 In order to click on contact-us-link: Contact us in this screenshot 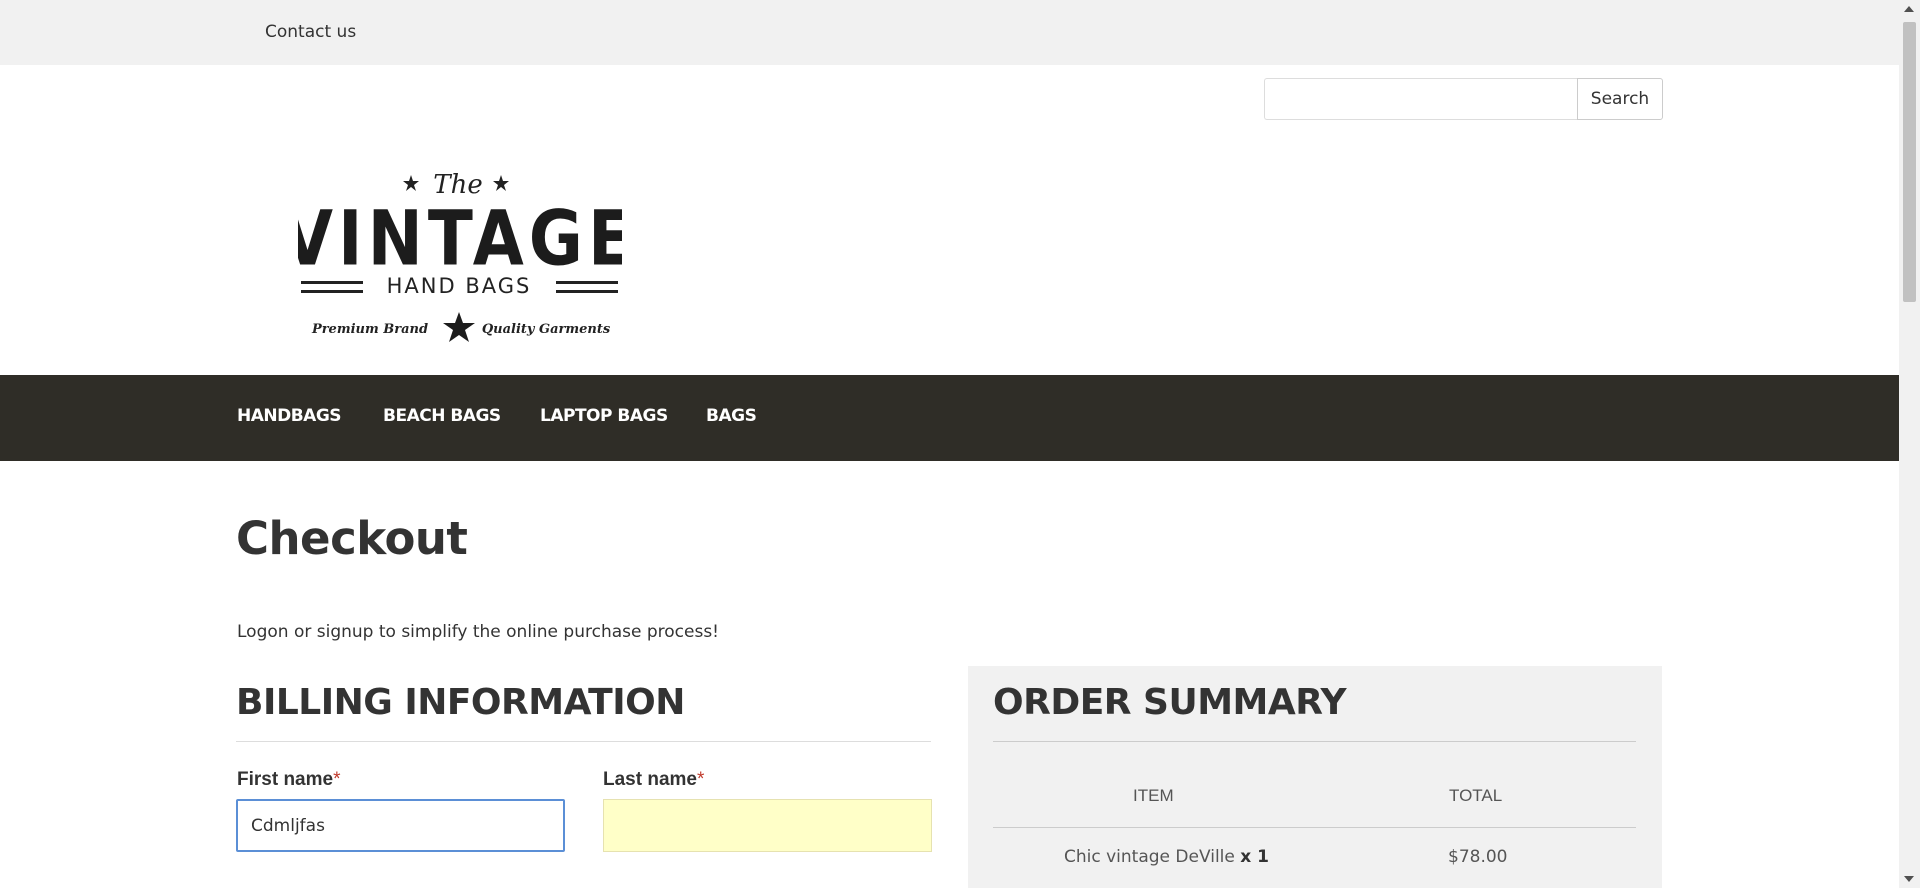, I will do `click(310, 32)`.